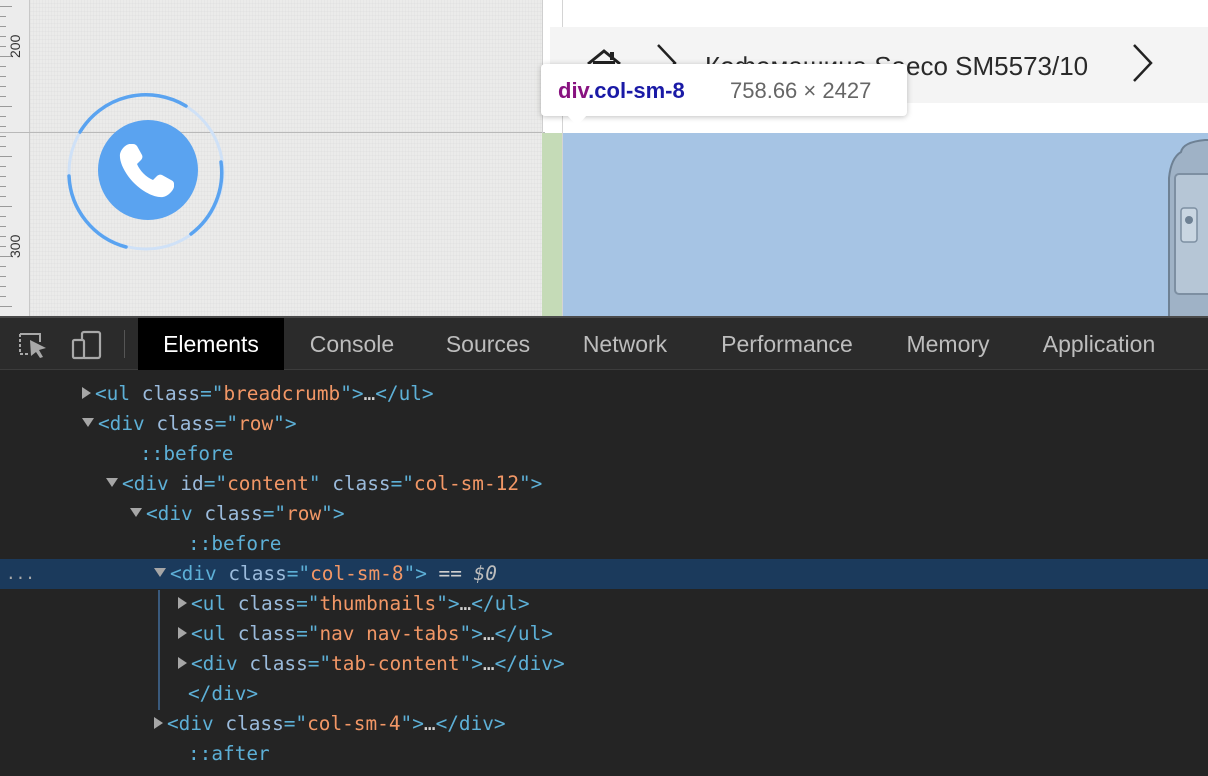 The height and width of the screenshot is (776, 1208). Describe the element at coordinates (885, 224) in the screenshot. I see `element-content-highlight` at that location.